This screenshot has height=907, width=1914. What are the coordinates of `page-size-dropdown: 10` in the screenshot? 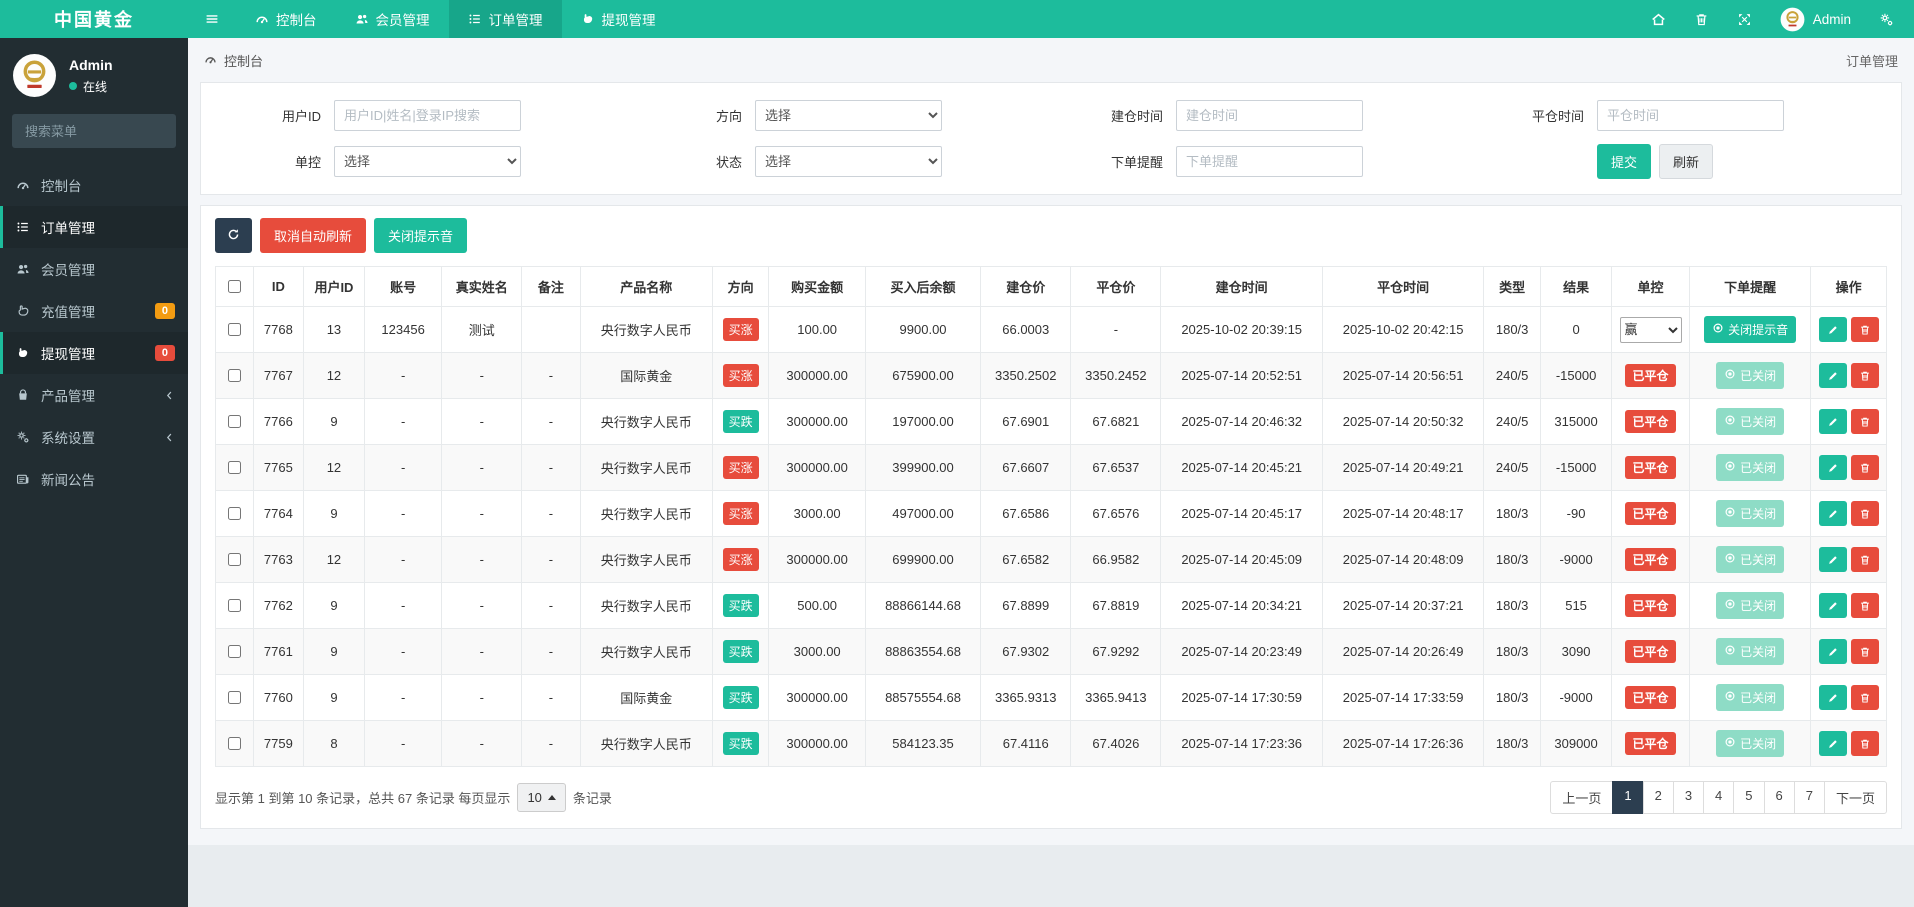 It's located at (541, 797).